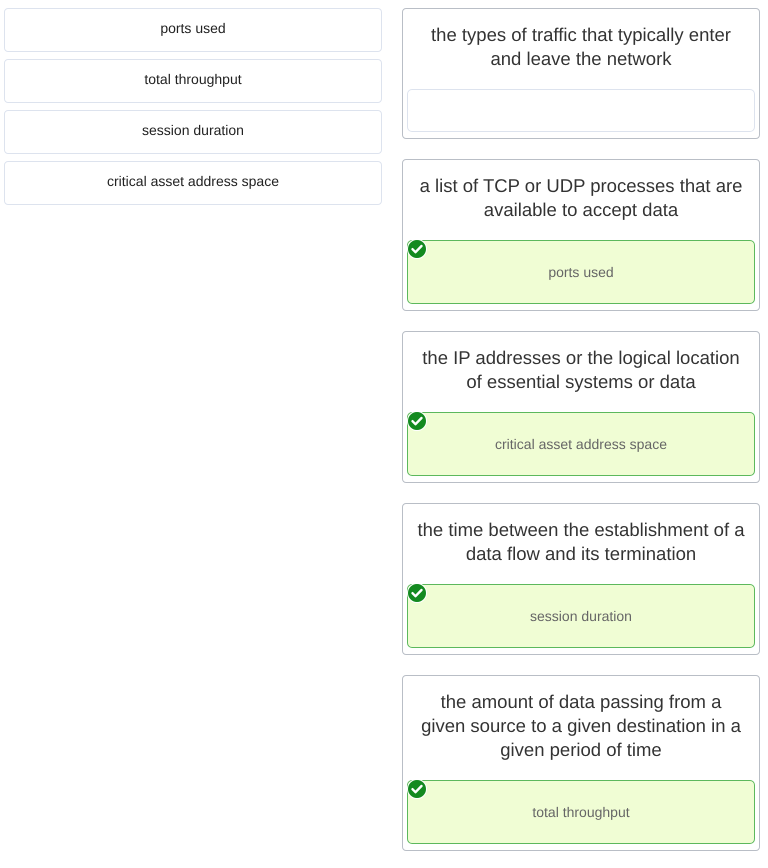  Describe the element at coordinates (581, 542) in the screenshot. I see `prompt-text: the time between the establishment of a data flow and its termination` at that location.